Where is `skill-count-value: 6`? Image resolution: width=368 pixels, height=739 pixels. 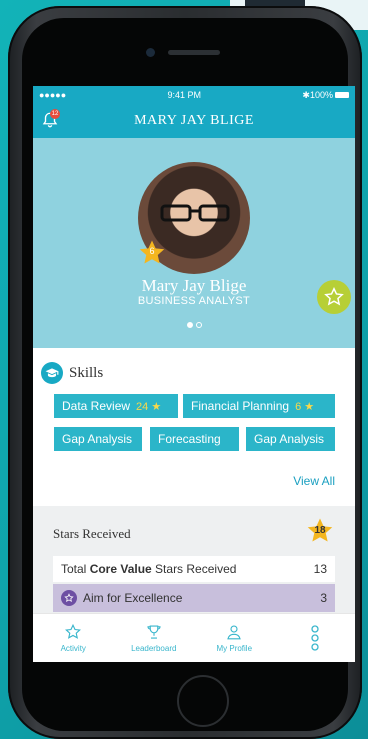 skill-count-value: 6 is located at coordinates (298, 407).